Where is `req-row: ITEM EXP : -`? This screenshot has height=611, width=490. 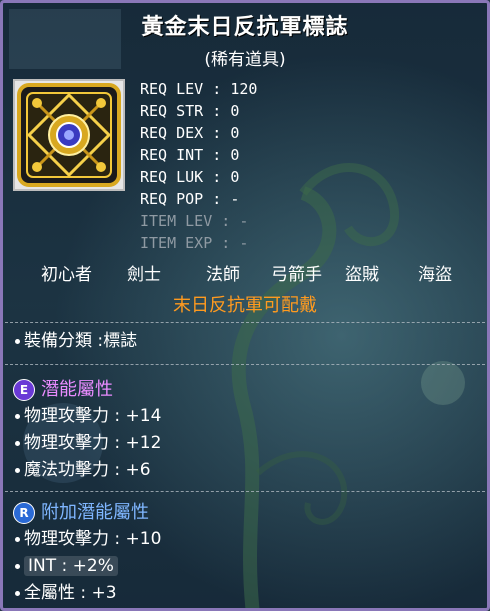 req-row: ITEM EXP : - is located at coordinates (194, 243).